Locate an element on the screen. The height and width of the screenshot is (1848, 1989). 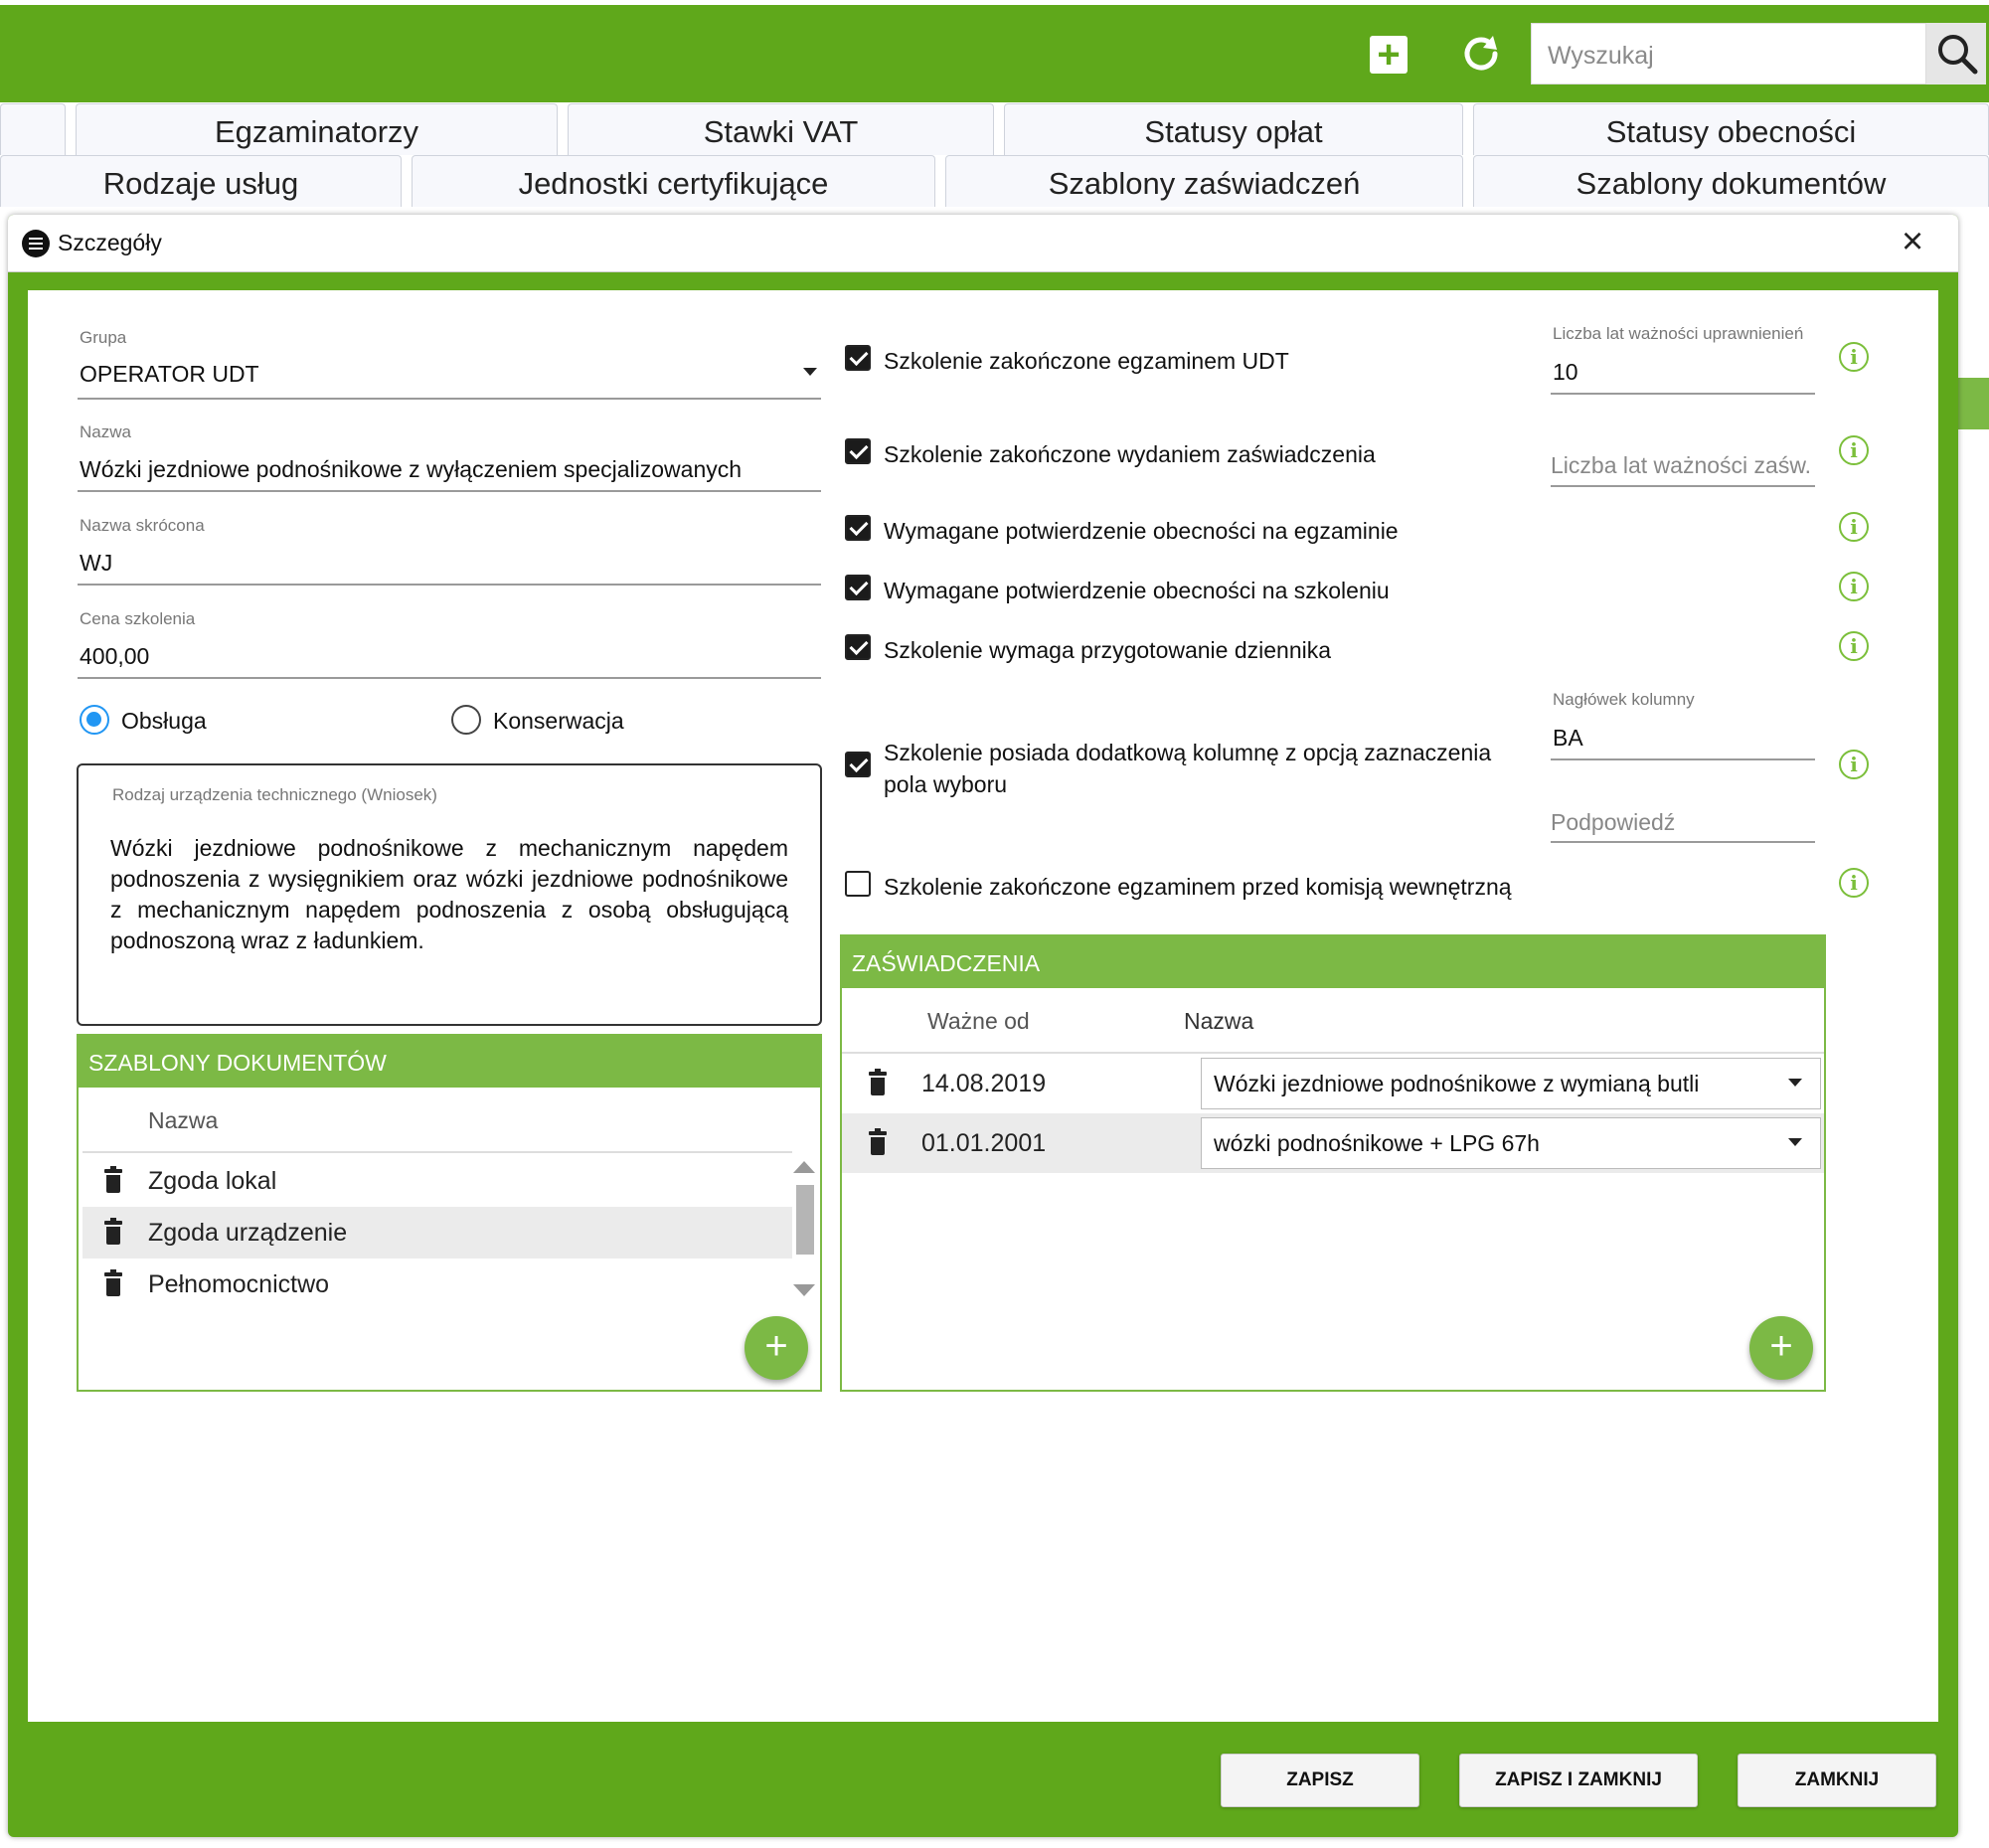
checkbox-dodatkowa-kolumna is located at coordinates (858, 764).